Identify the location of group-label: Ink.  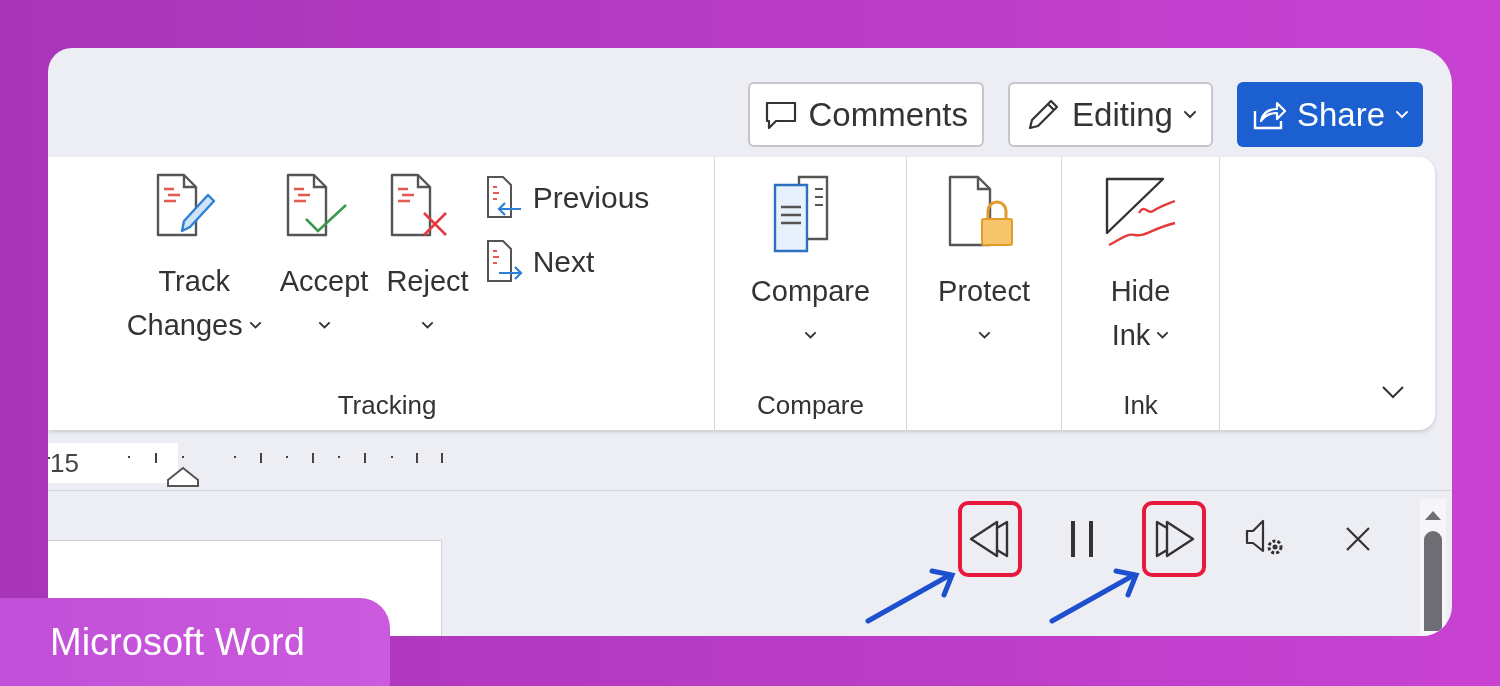
(1140, 405).